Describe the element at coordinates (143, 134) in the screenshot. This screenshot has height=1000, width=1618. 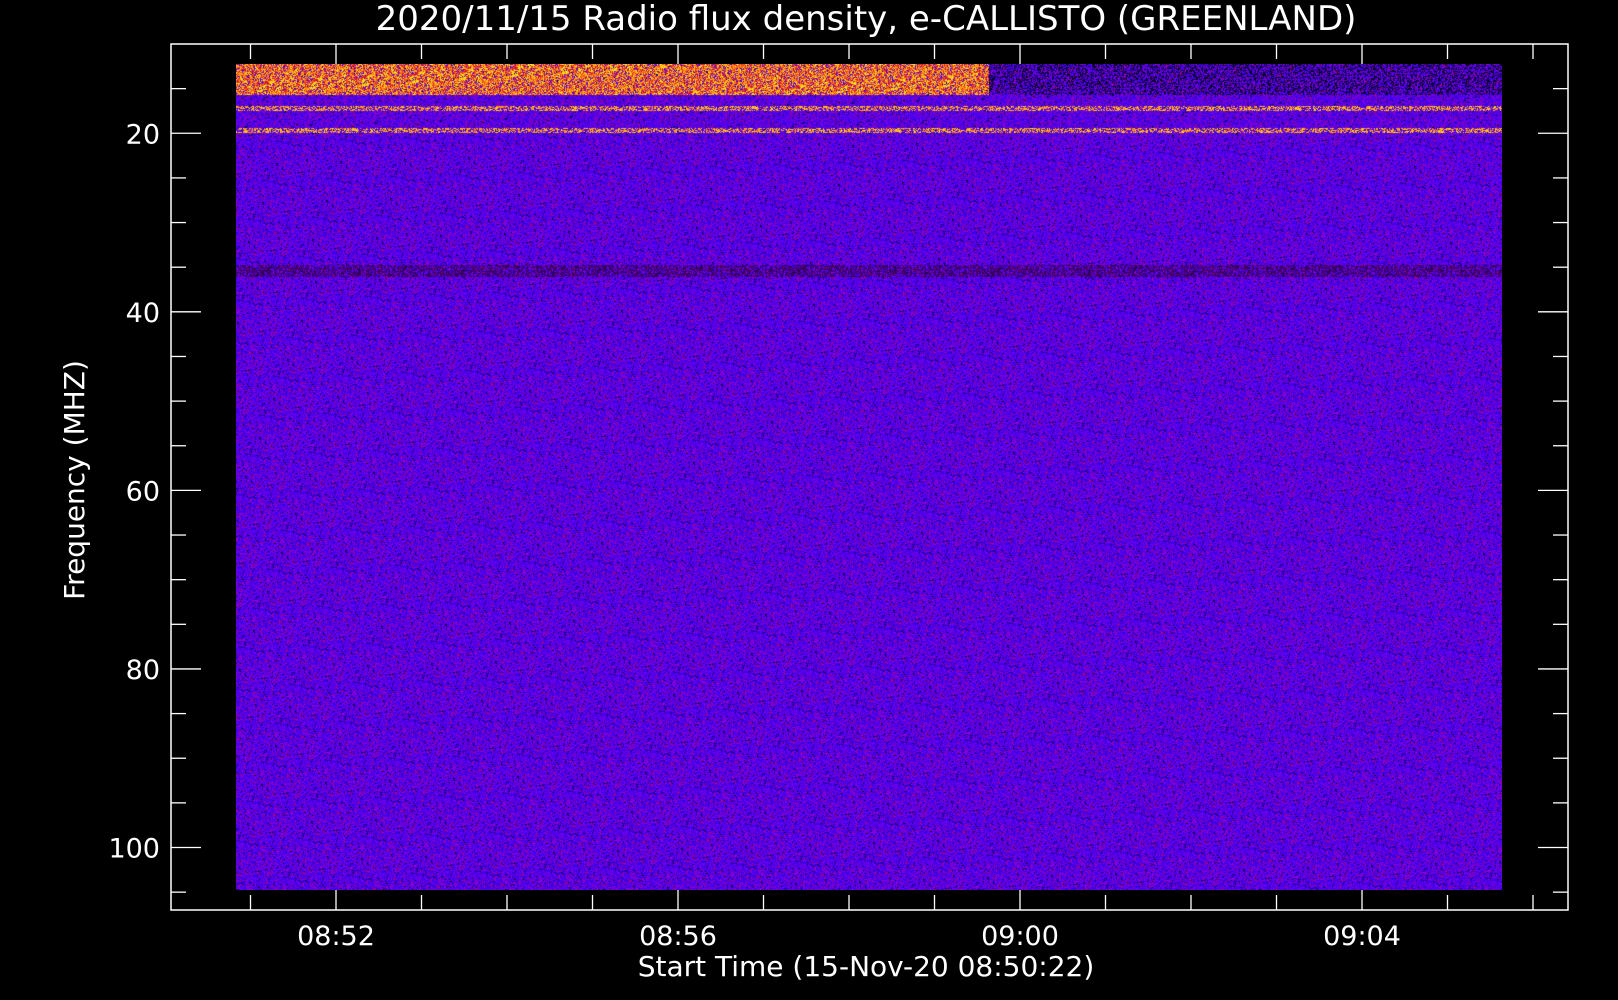
I see `y-tick-label: 20` at that location.